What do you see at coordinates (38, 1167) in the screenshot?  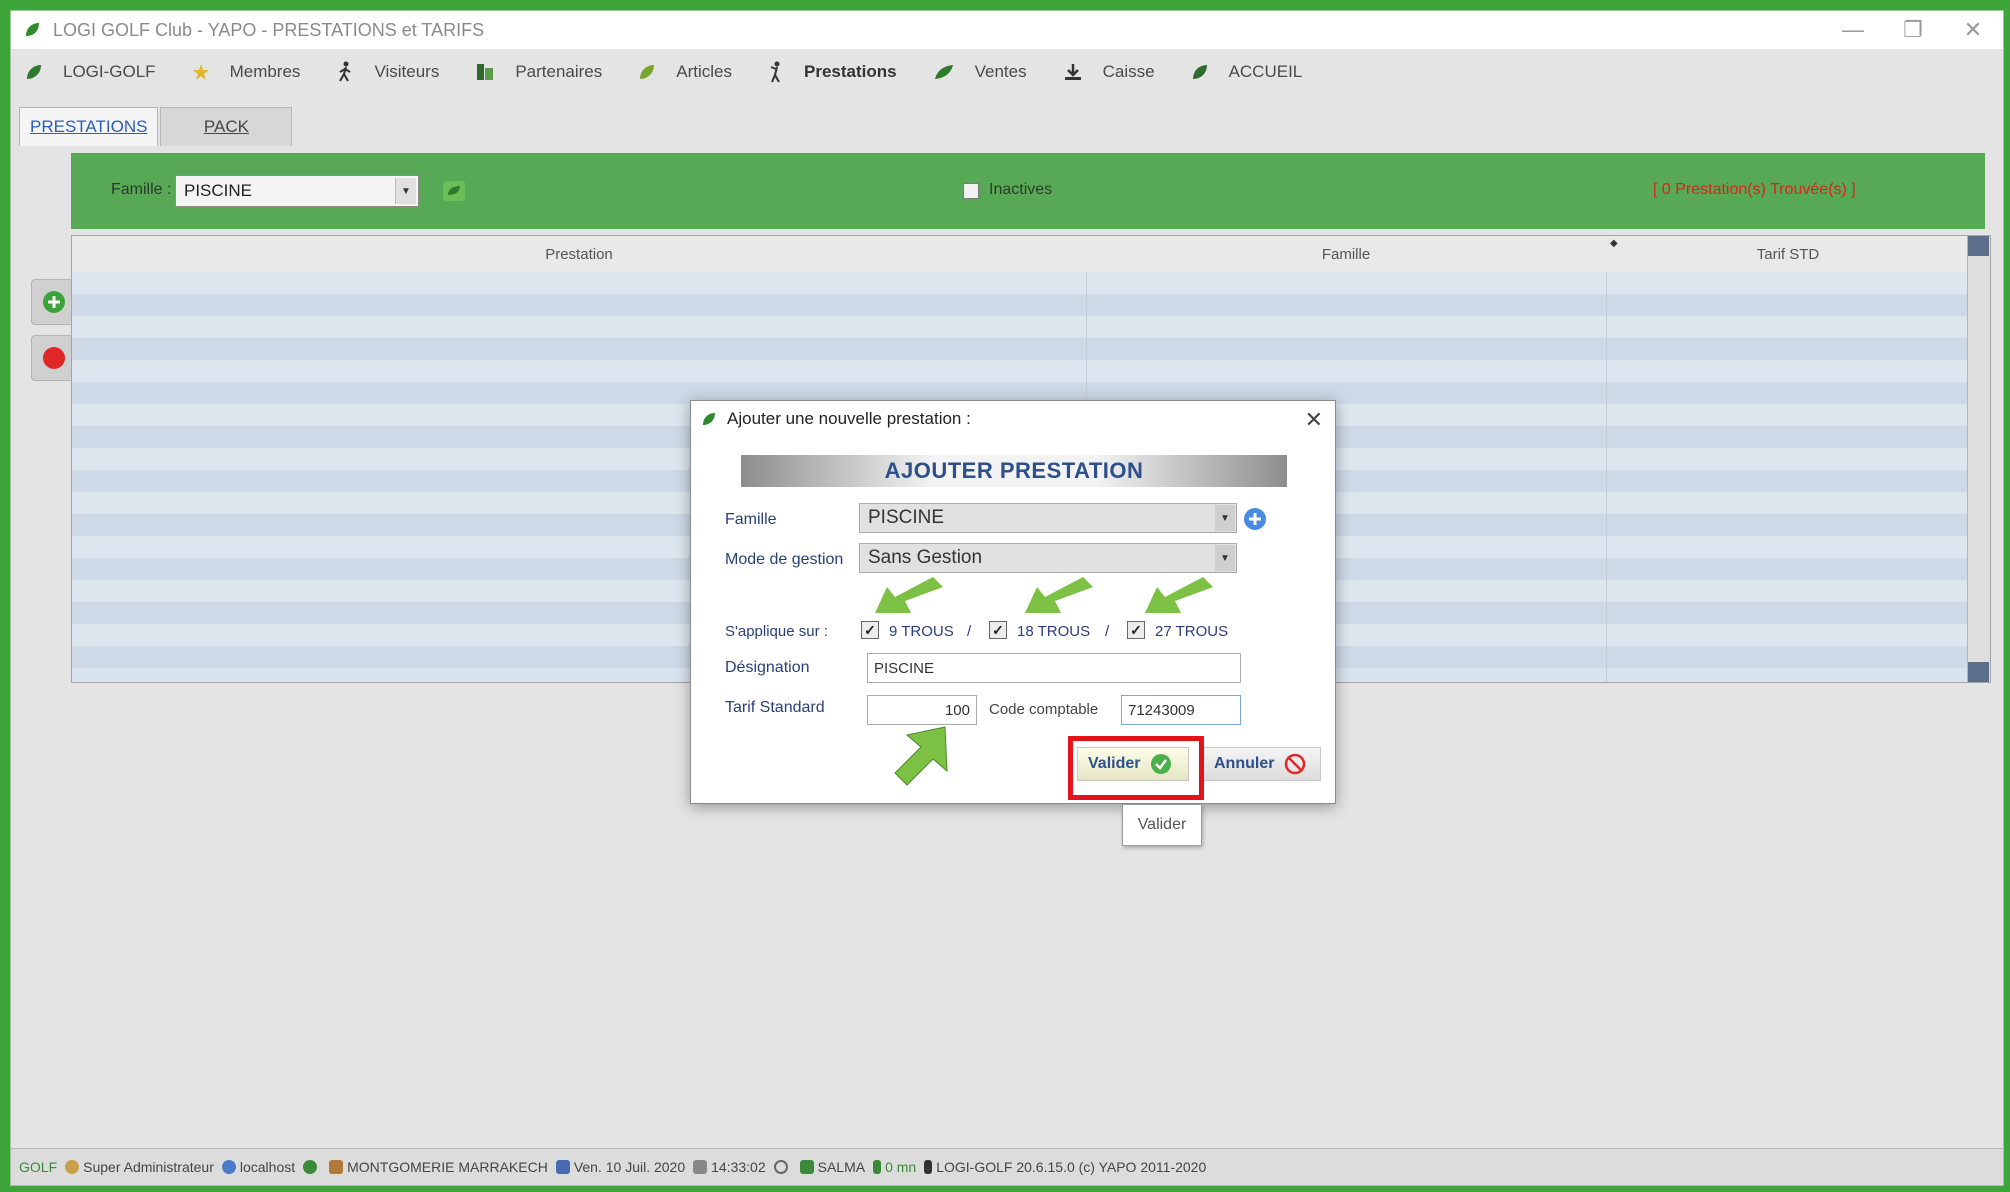 I see `status-golf: GOLF` at bounding box center [38, 1167].